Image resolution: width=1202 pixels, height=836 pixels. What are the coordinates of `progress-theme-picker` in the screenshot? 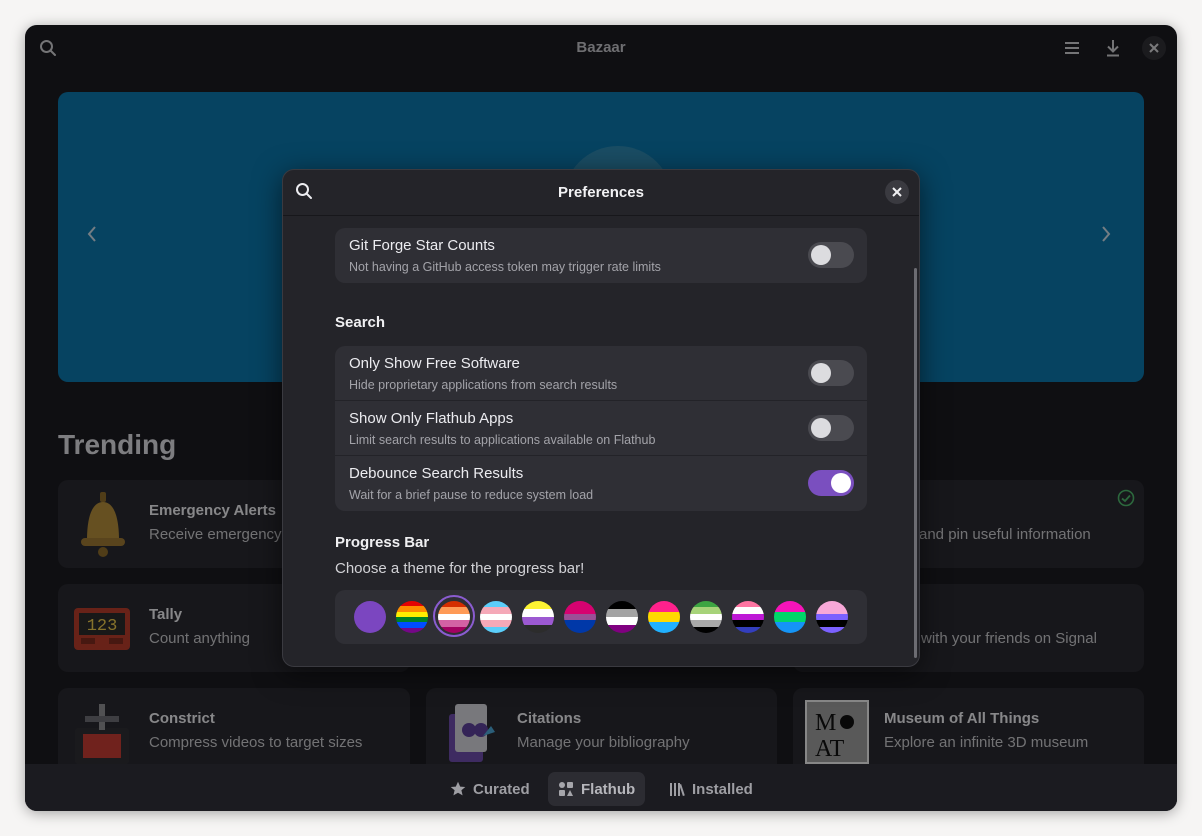 It's located at (601, 617).